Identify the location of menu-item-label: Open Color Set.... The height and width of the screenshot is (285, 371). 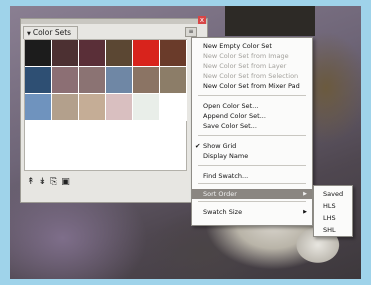
(231, 106).